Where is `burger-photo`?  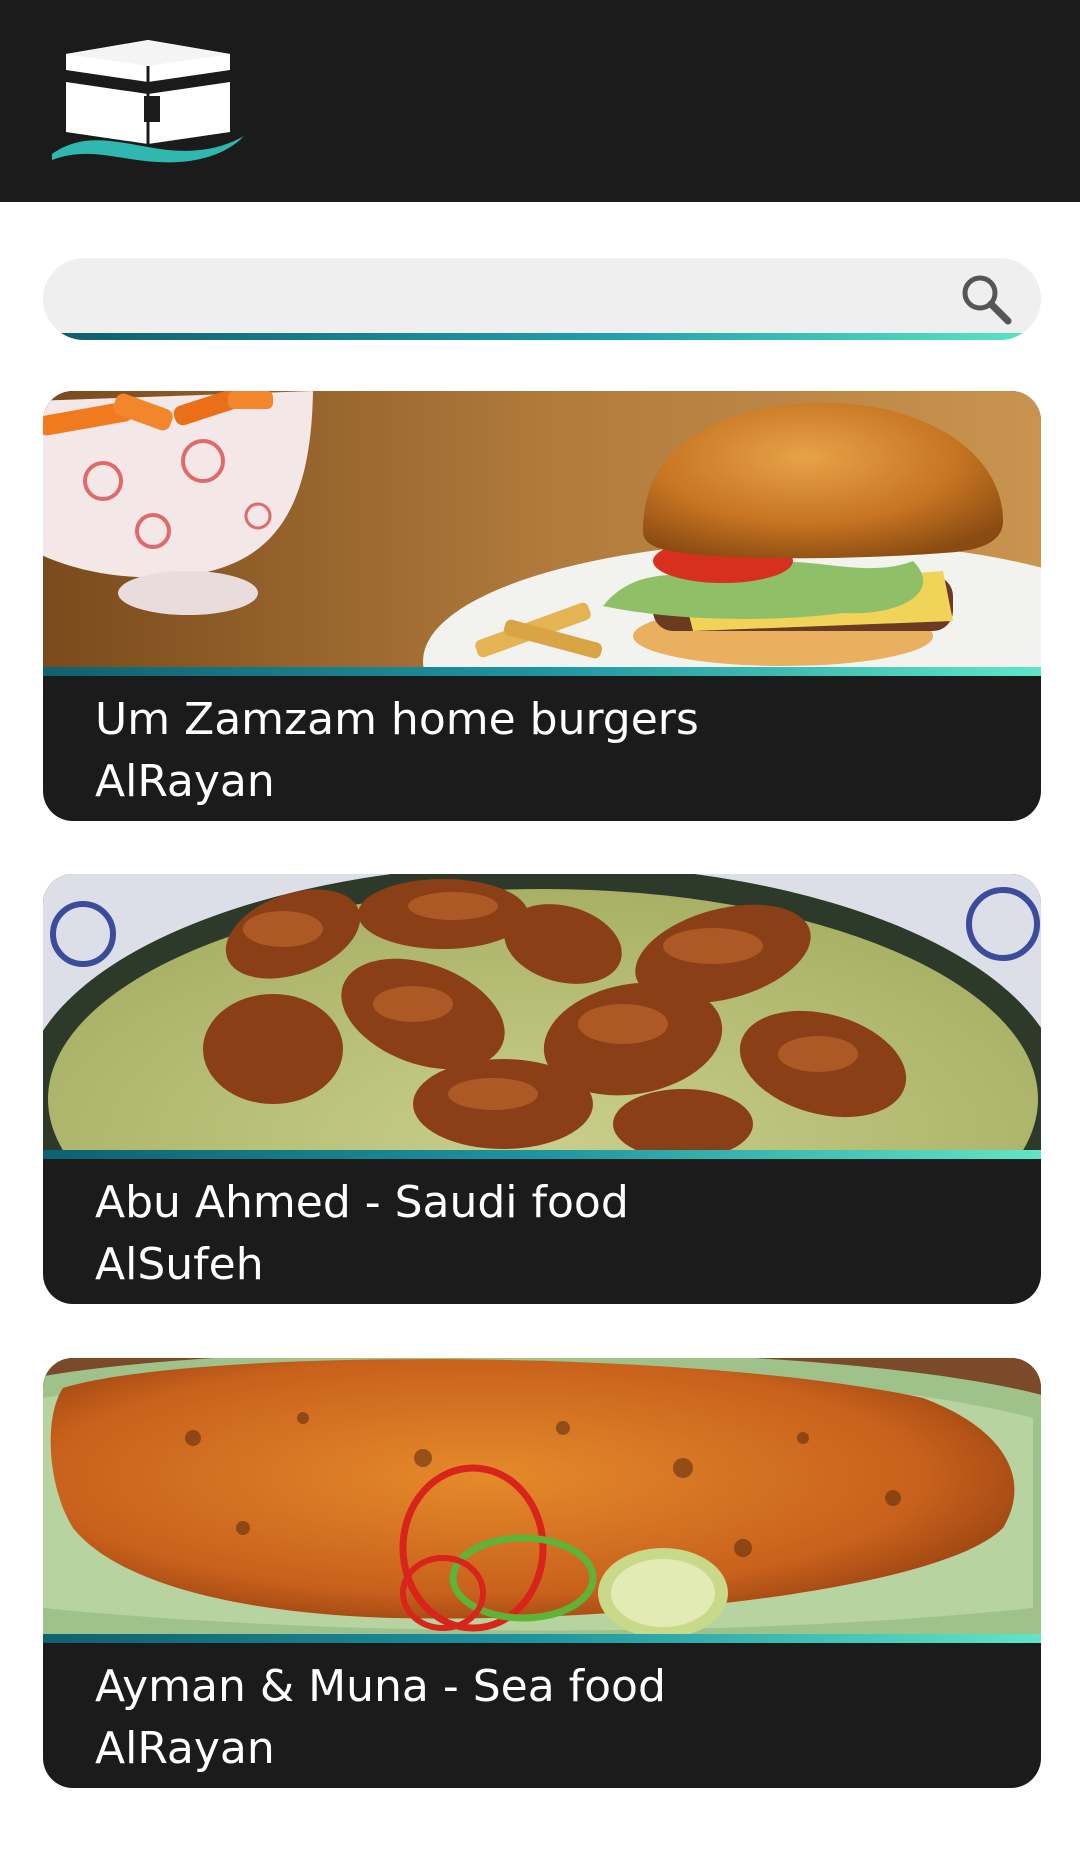
burger-photo is located at coordinates (542, 529).